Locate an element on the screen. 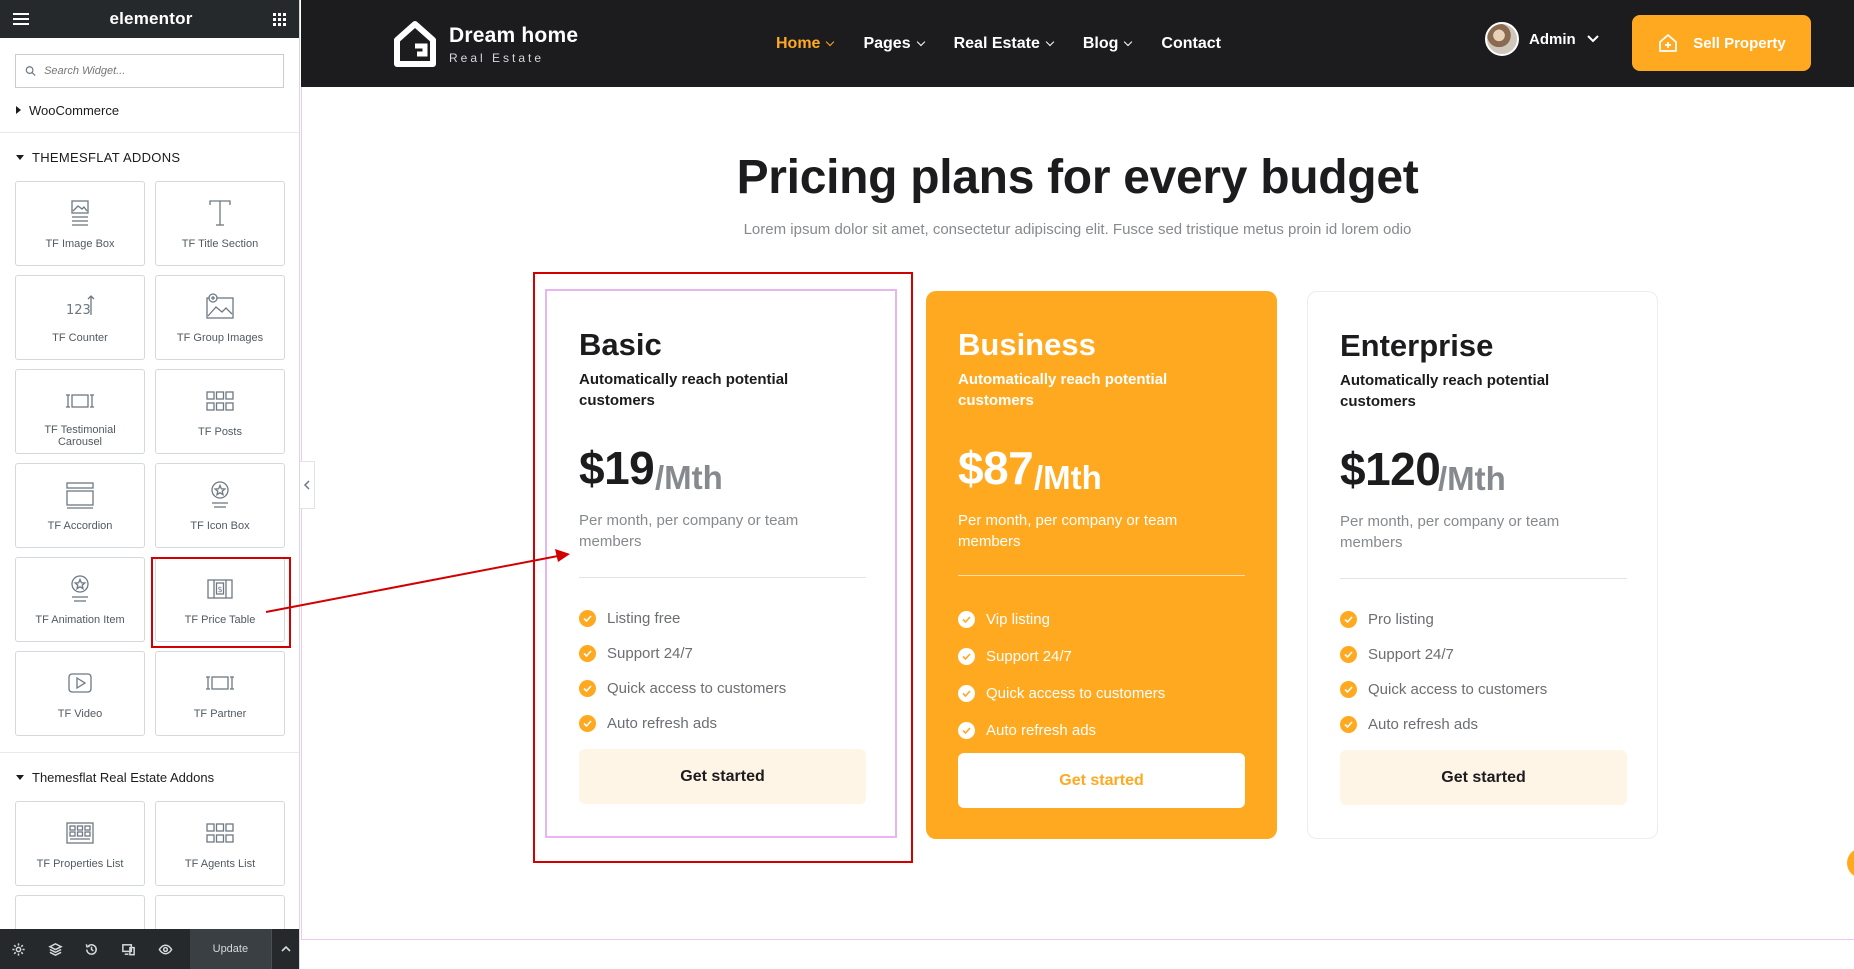  widget-label: TF Group Images is located at coordinates (220, 338).